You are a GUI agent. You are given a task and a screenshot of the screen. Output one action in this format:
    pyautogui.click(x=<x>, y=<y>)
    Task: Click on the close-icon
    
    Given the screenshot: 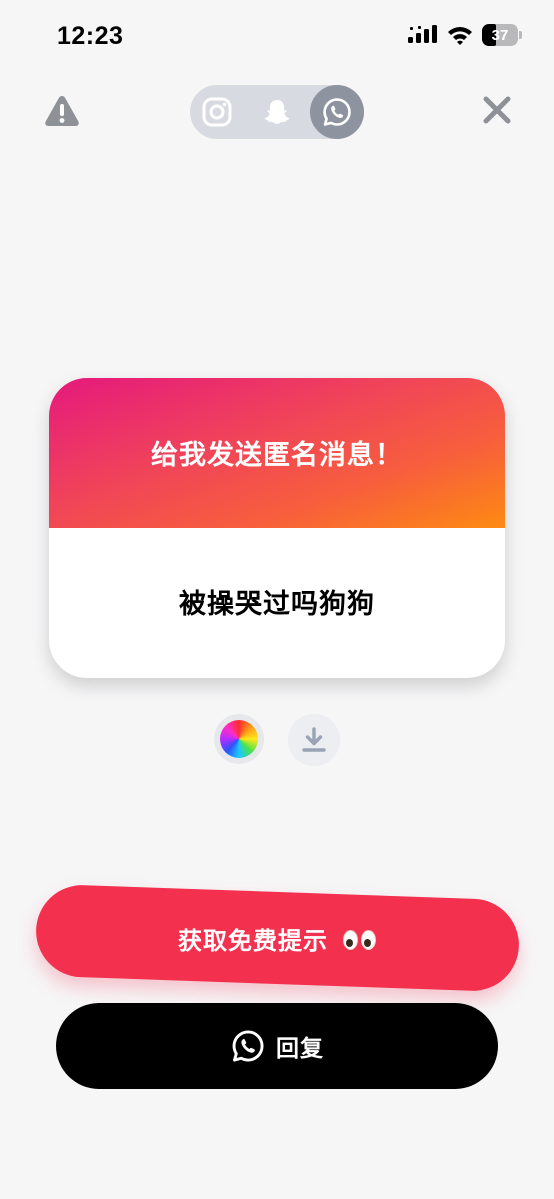 What is the action you would take?
    pyautogui.click(x=497, y=110)
    